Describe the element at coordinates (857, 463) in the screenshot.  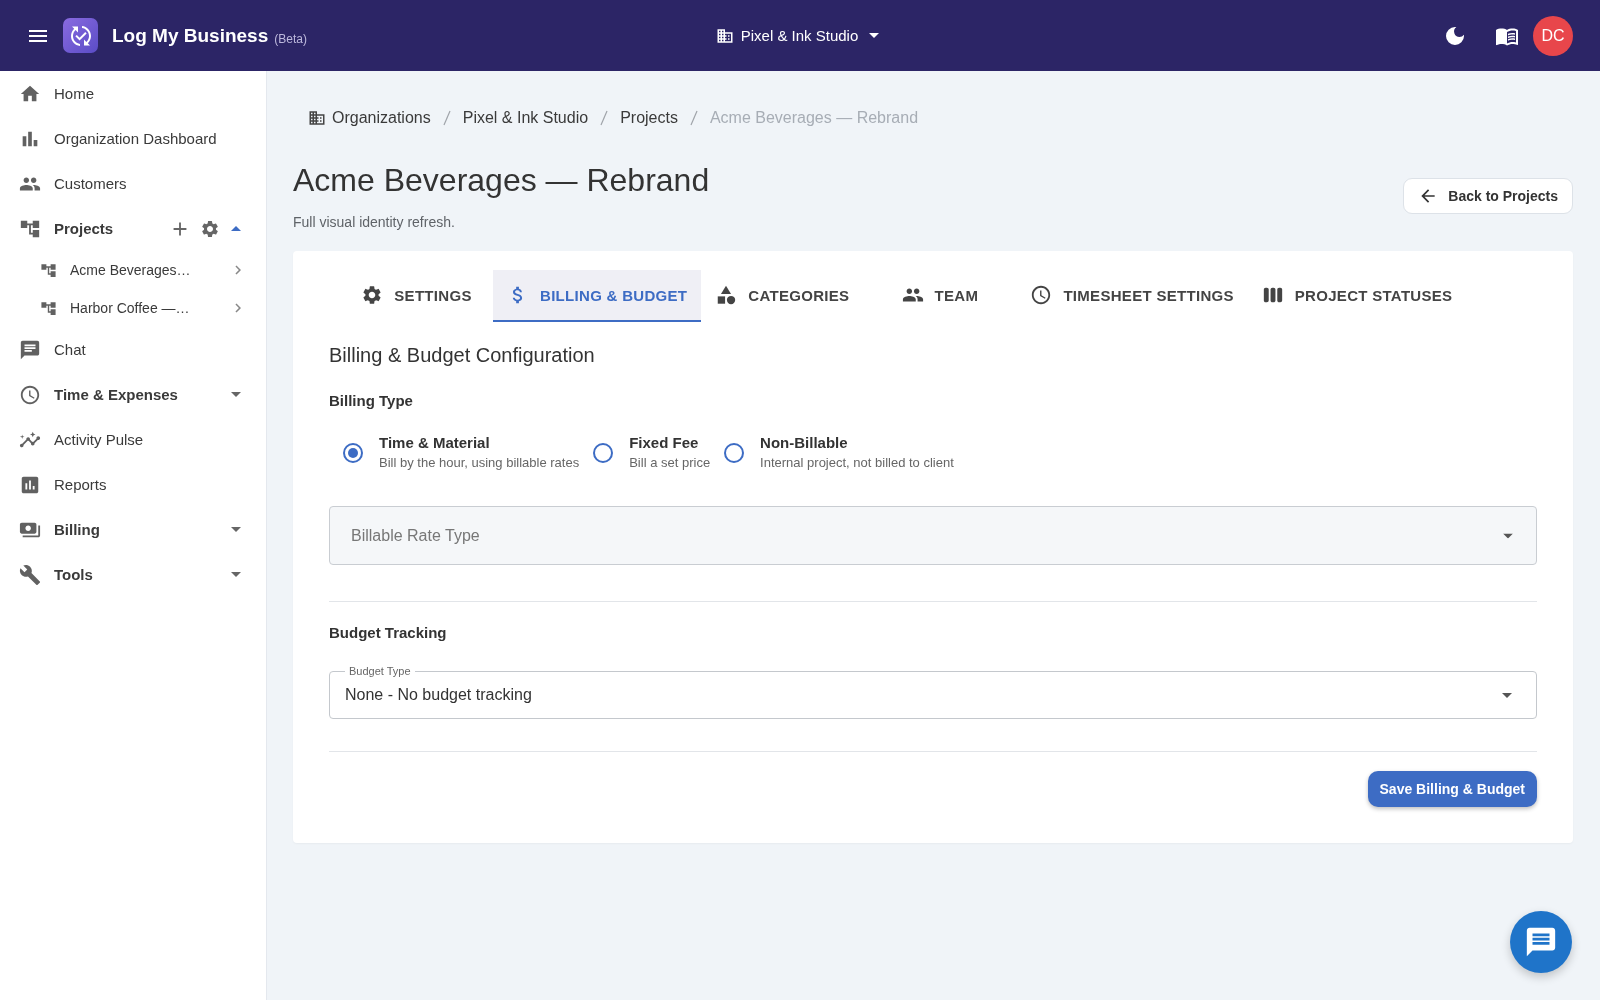
I see `option-description: Internal project, not billed to client` at that location.